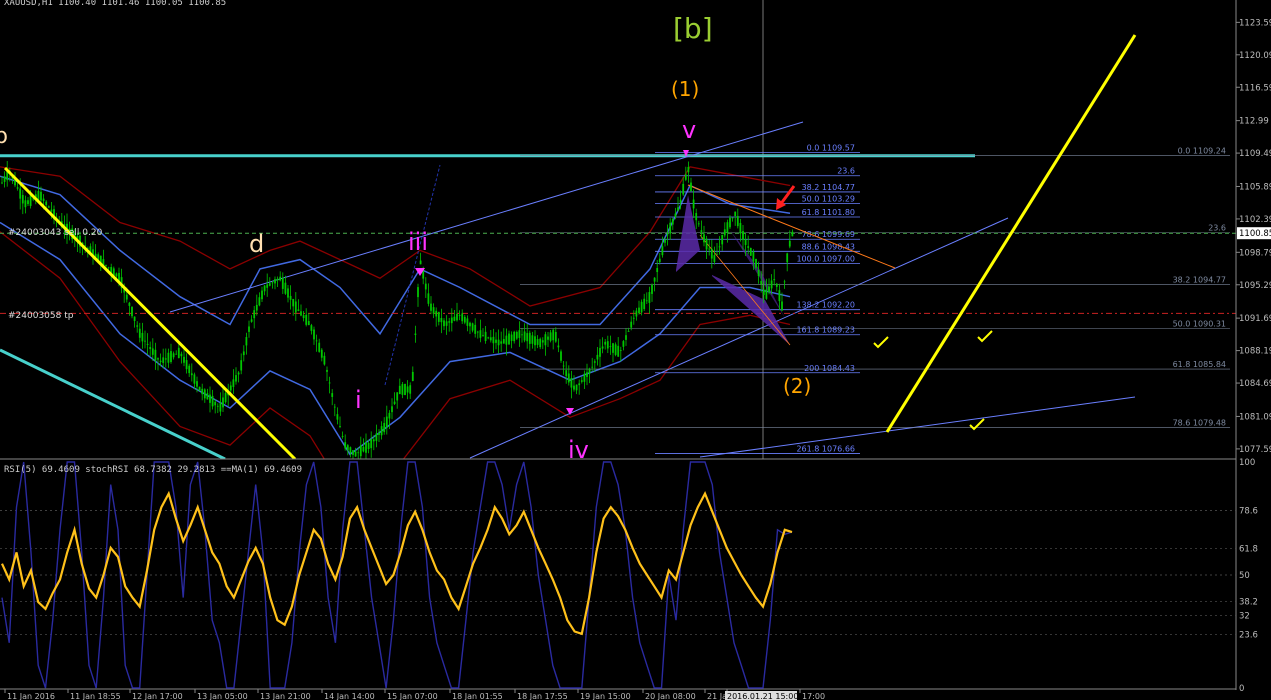 The height and width of the screenshot is (700, 1271). I want to click on rsi-tick-label: 32, so click(1244, 617).